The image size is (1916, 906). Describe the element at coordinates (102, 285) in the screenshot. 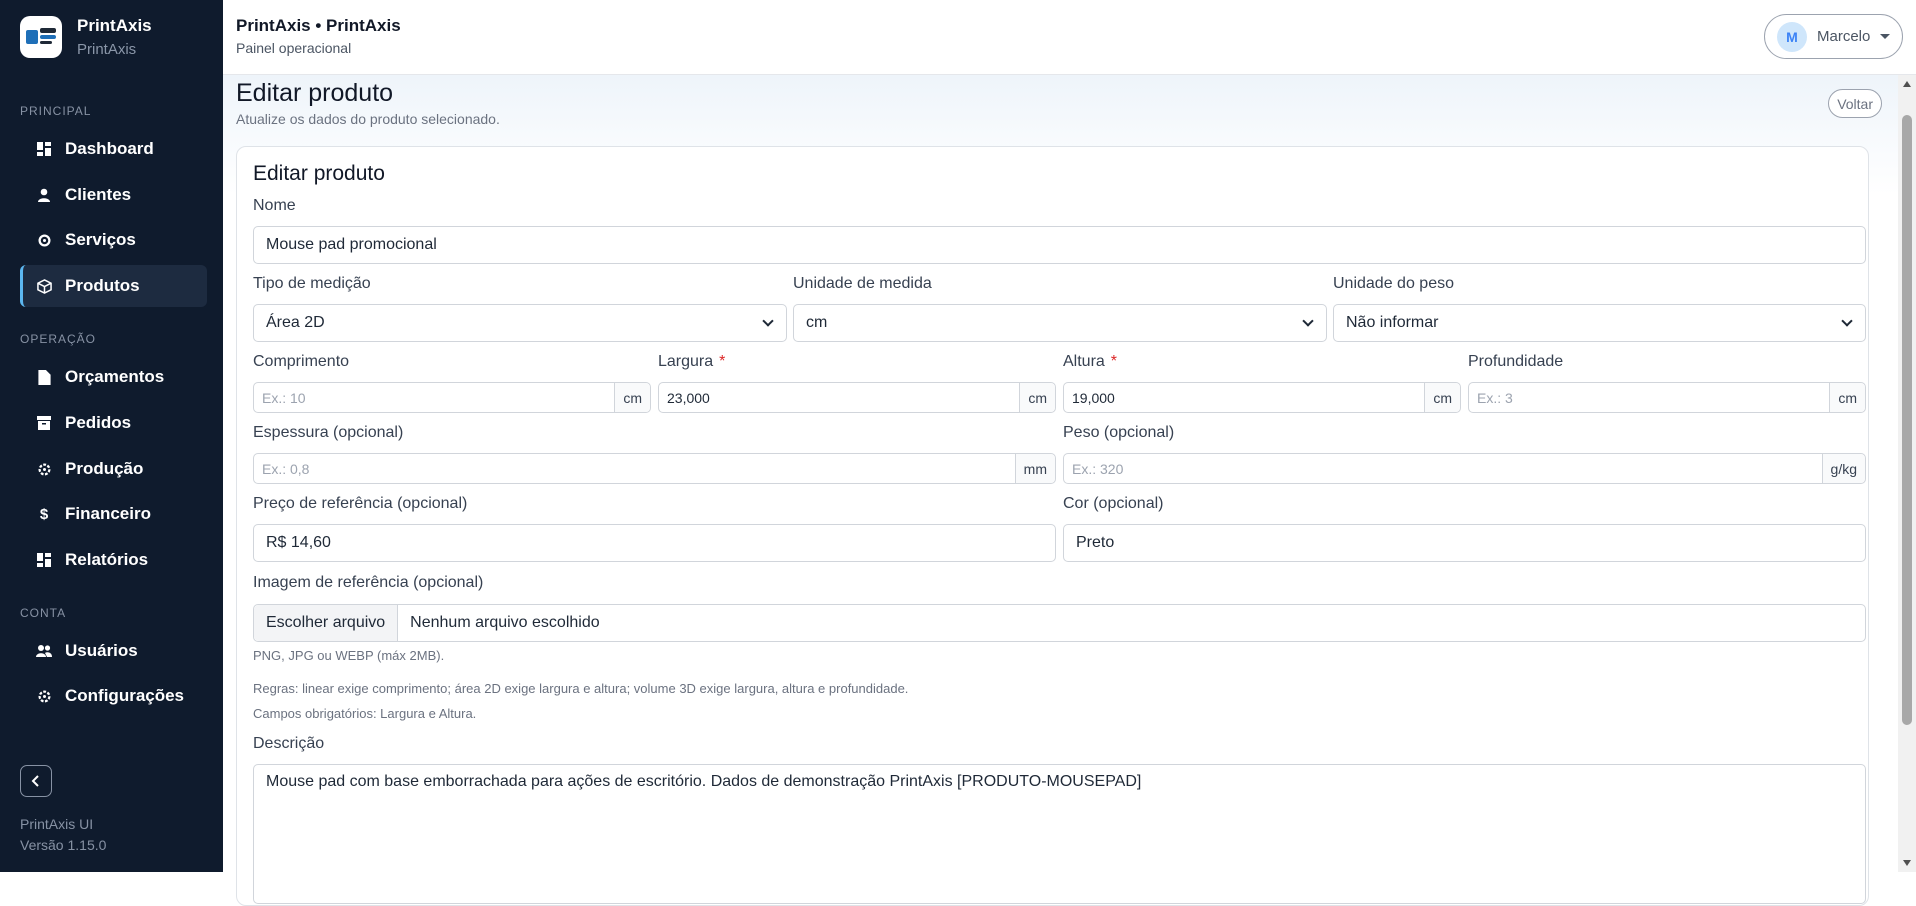

I see `sidebar-item-label: Produtos` at that location.